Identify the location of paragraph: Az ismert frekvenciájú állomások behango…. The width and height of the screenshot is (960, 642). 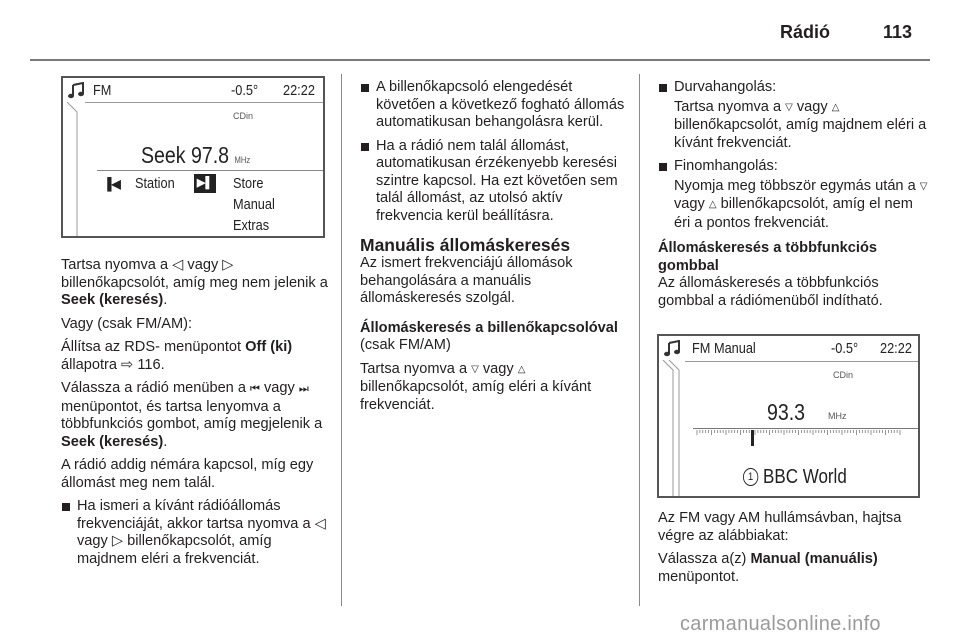
(466, 280).